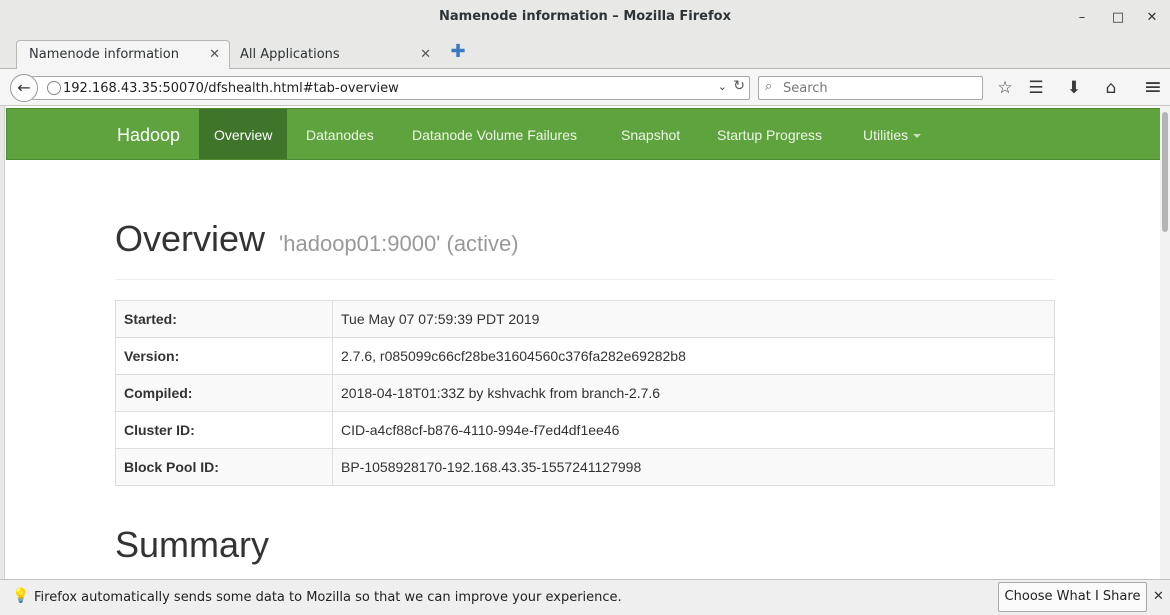 Image resolution: width=1170 pixels, height=615 pixels. I want to click on navigation-toolbar: ← ⌄ ↻ ⌕ ☆ ☰ ⬇ ⌂ ≡, so click(585, 87).